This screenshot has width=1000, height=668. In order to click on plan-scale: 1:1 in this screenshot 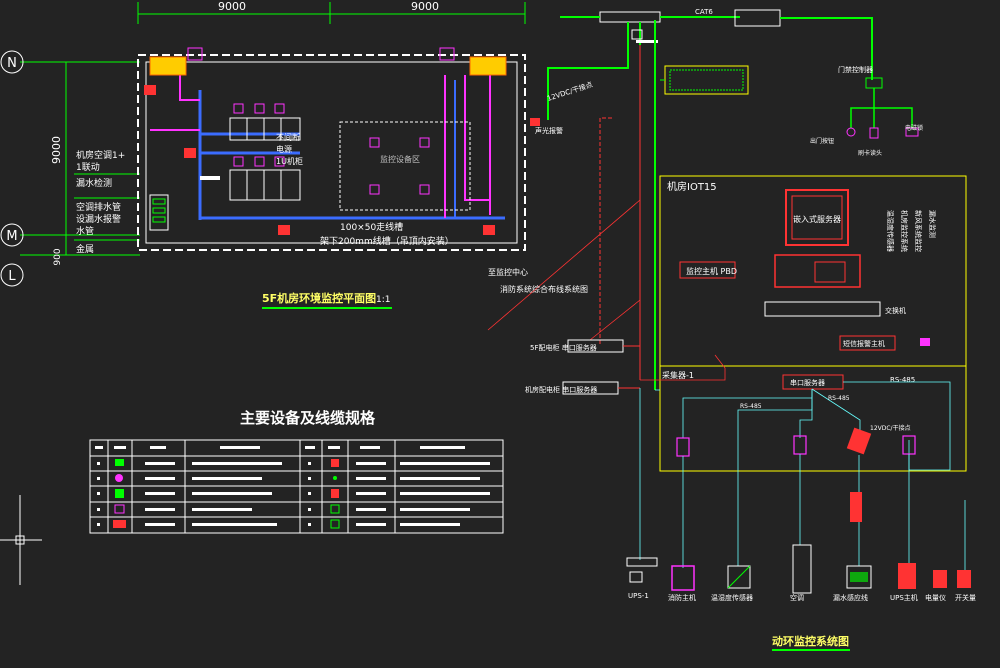, I will do `click(383, 300)`.